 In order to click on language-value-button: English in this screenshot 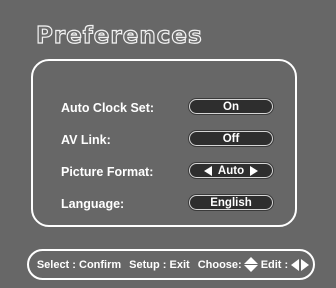, I will do `click(231, 202)`.